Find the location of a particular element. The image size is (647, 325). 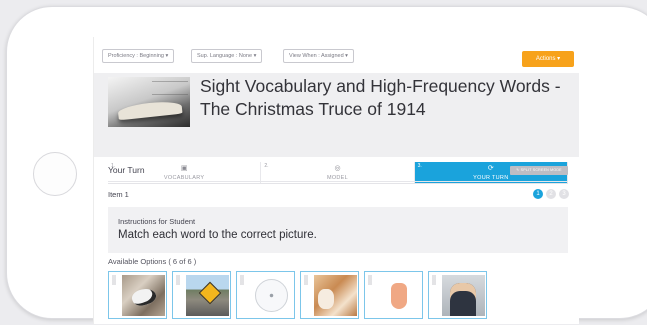

options-title: Available Options ( 6 of 6 ) is located at coordinates (152, 261).